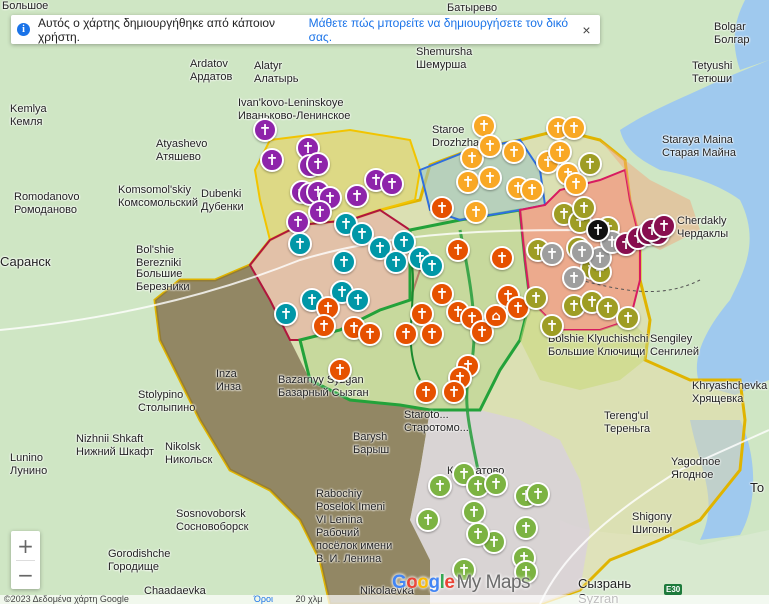 Image resolution: width=769 pixels, height=604 pixels. I want to click on close-icon: ×, so click(586, 30).